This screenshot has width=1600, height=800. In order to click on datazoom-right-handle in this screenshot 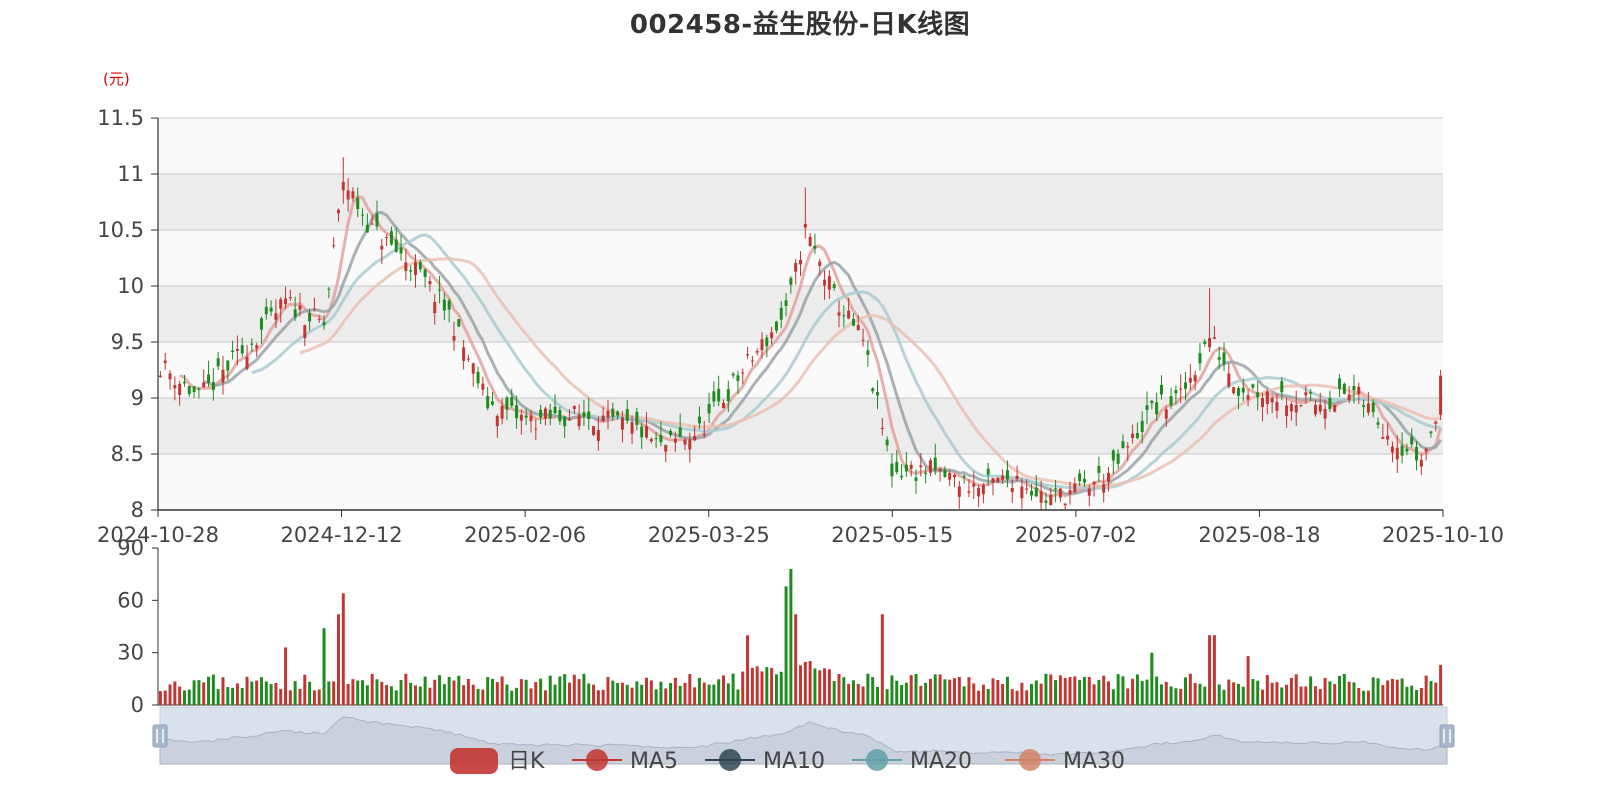, I will do `click(1447, 736)`.